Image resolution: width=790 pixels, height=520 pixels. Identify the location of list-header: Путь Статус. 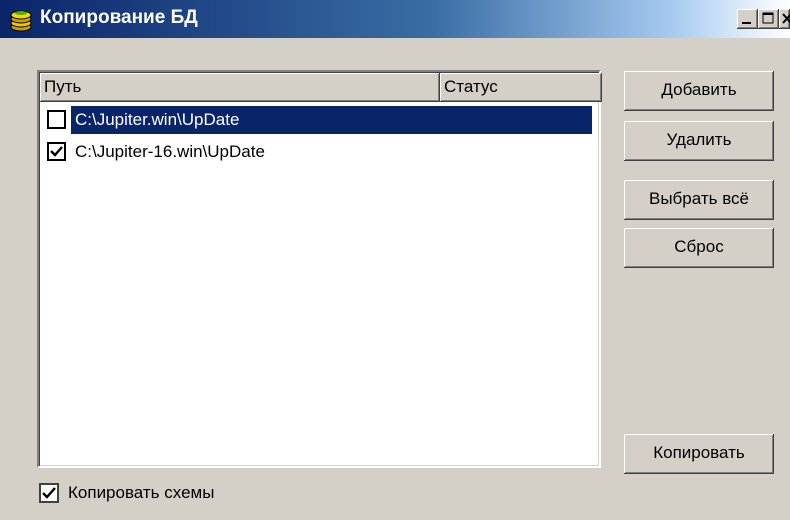
(321, 87).